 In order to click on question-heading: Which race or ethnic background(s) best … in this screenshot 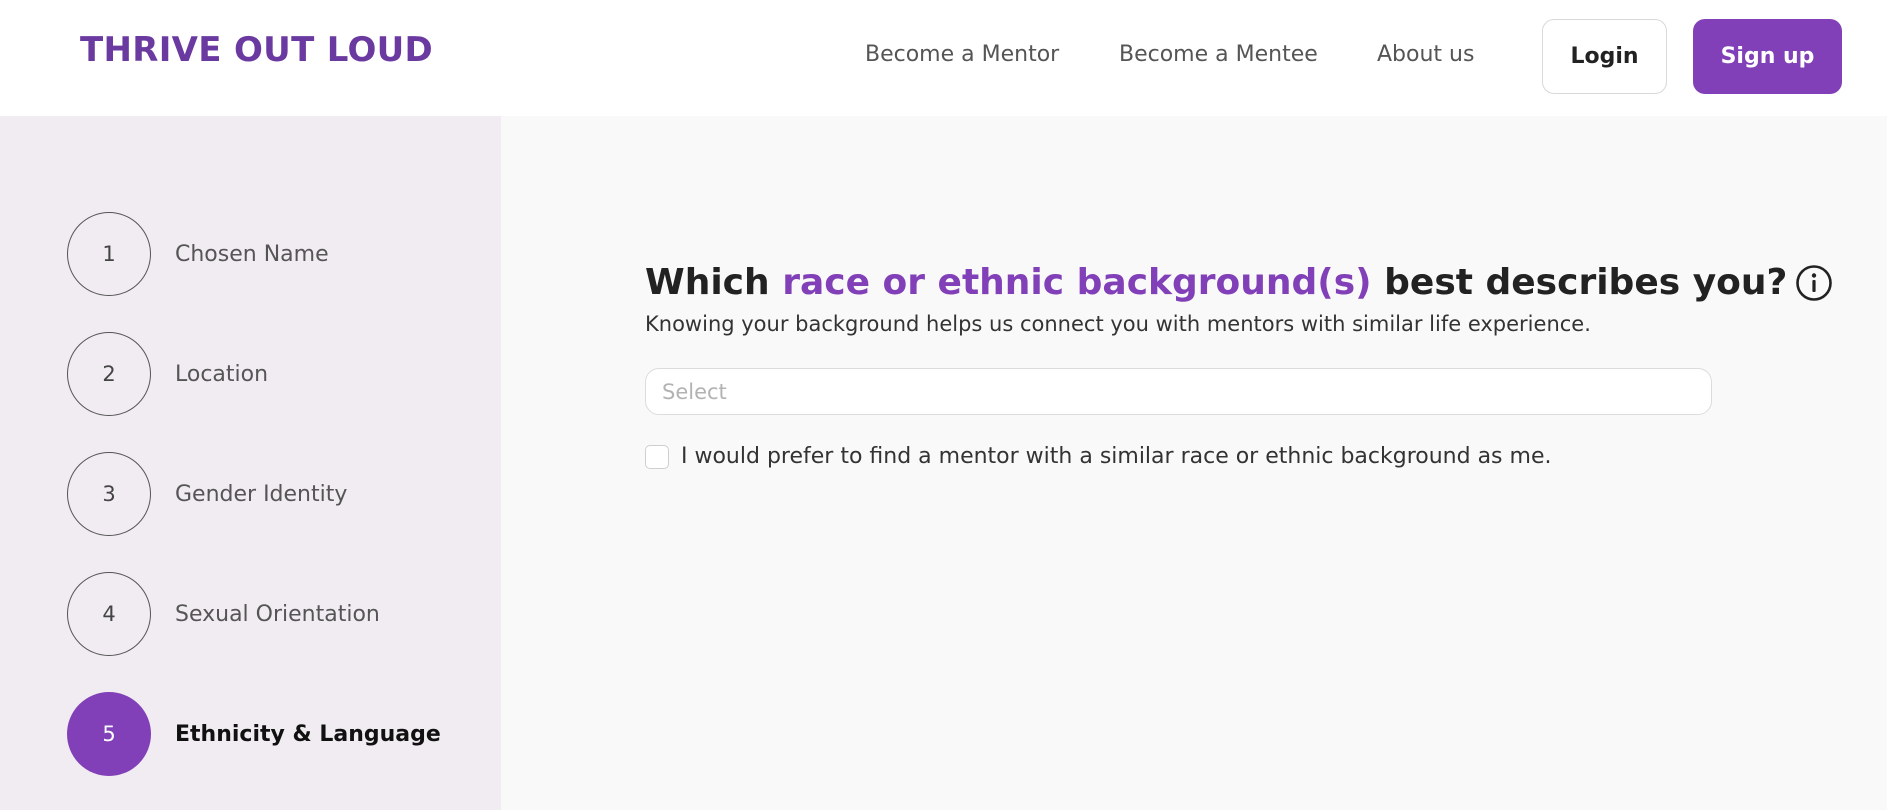, I will do `click(1239, 282)`.